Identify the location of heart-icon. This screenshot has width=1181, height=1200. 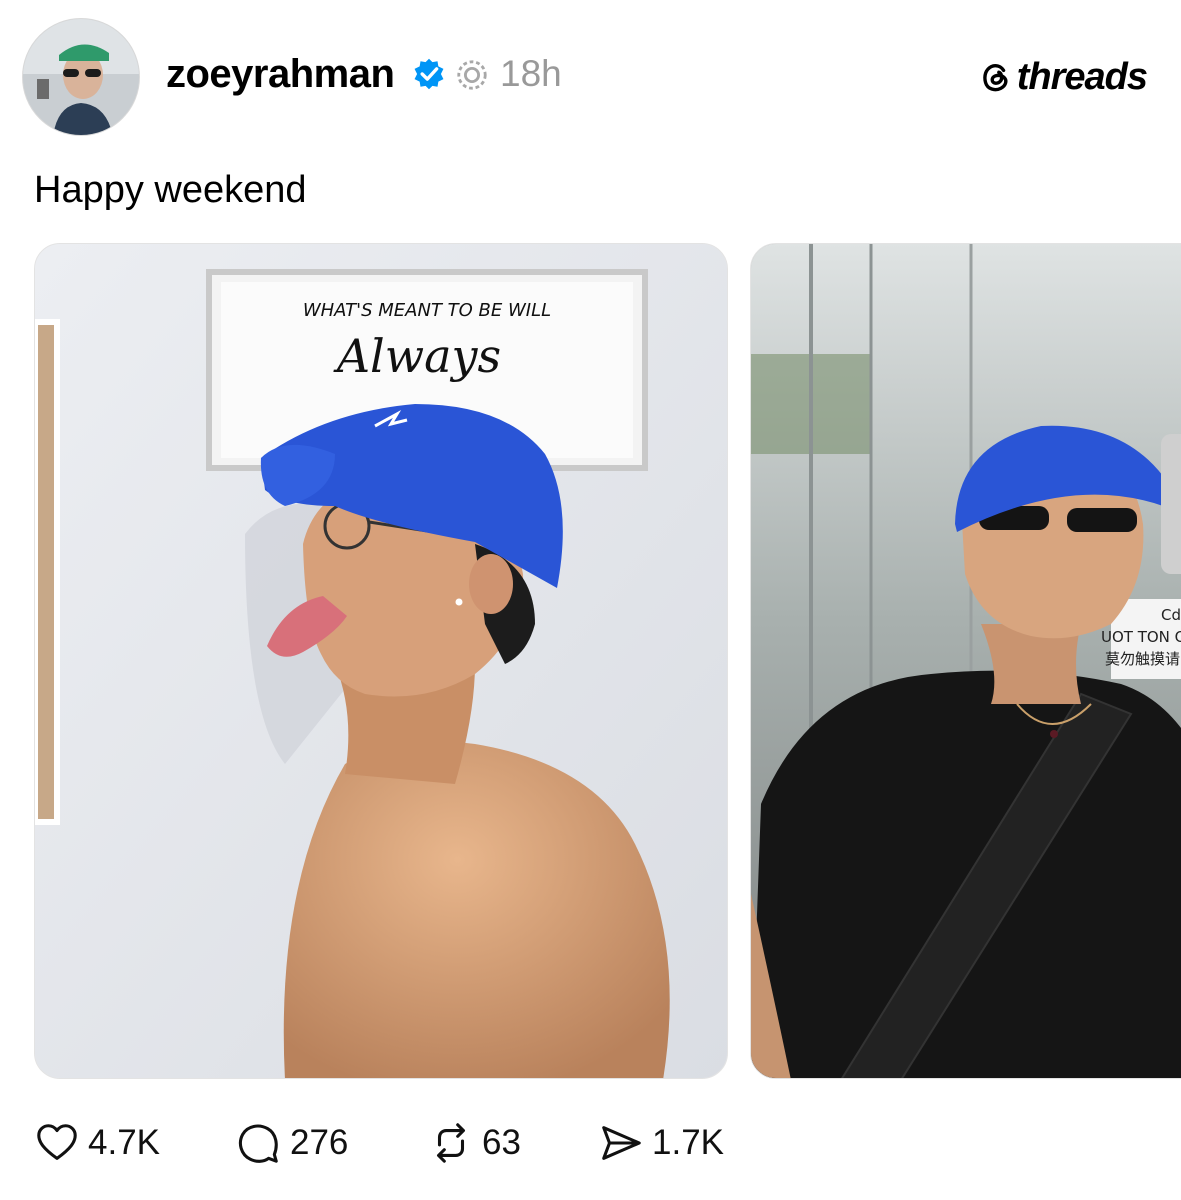
(57, 1142).